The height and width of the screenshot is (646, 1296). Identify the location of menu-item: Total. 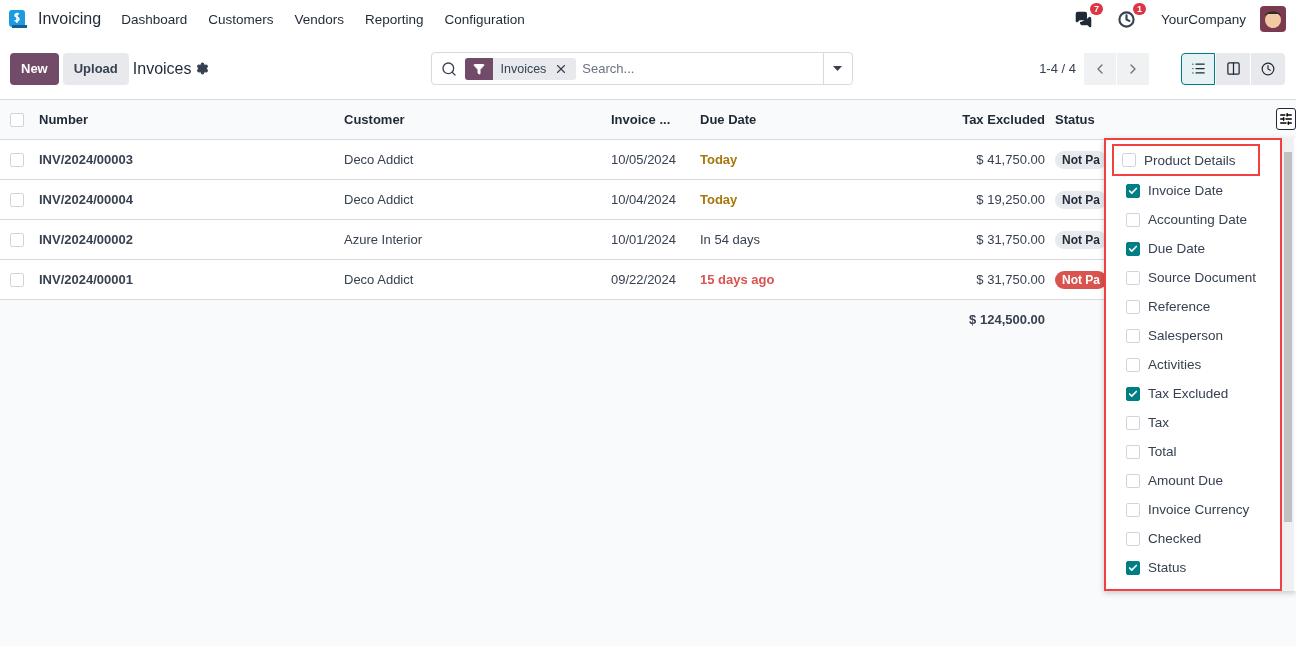
(1196, 451).